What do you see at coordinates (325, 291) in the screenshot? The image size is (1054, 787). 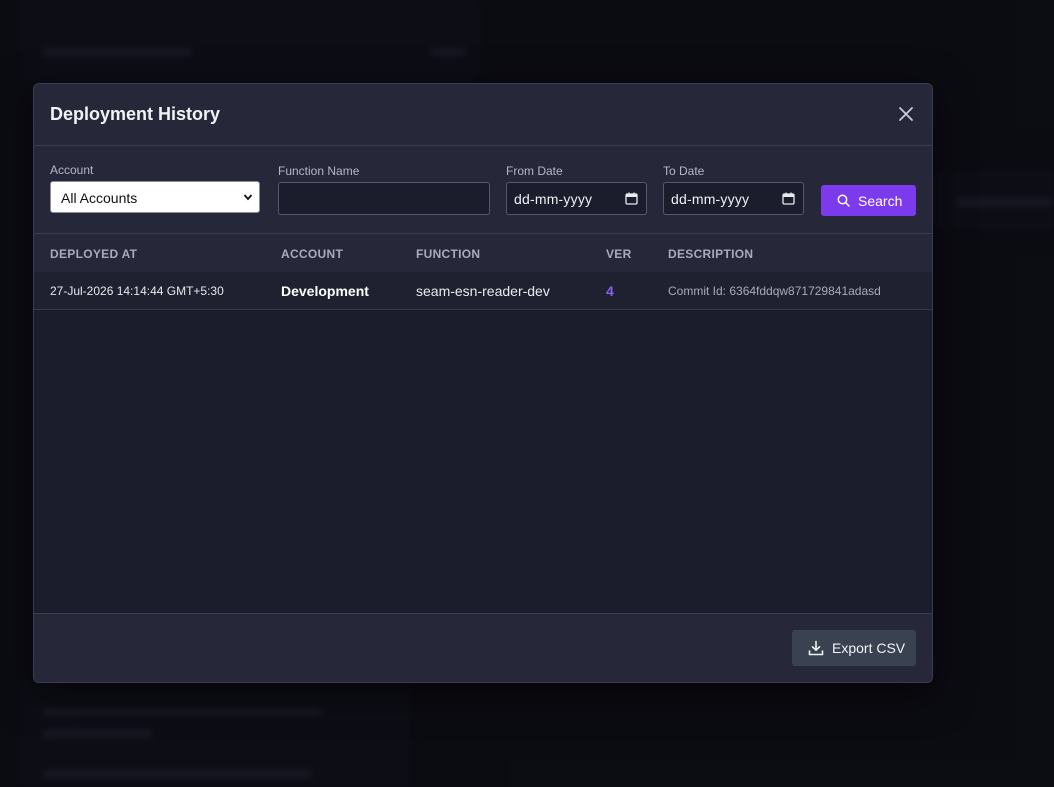 I see `cell-account: Development` at bounding box center [325, 291].